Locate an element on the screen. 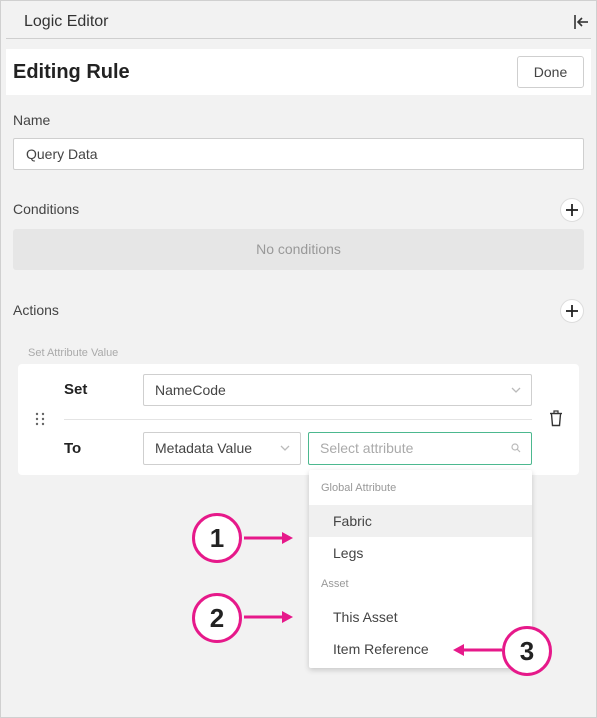 Image resolution: width=597 pixels, height=718 pixels. callout-1: 1 is located at coordinates (217, 538).